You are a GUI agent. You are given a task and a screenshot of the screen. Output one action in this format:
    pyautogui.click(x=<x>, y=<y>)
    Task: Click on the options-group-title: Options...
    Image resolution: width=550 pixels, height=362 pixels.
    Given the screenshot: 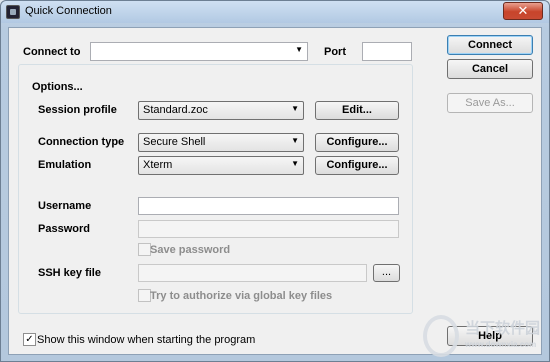 What is the action you would take?
    pyautogui.click(x=57, y=87)
    